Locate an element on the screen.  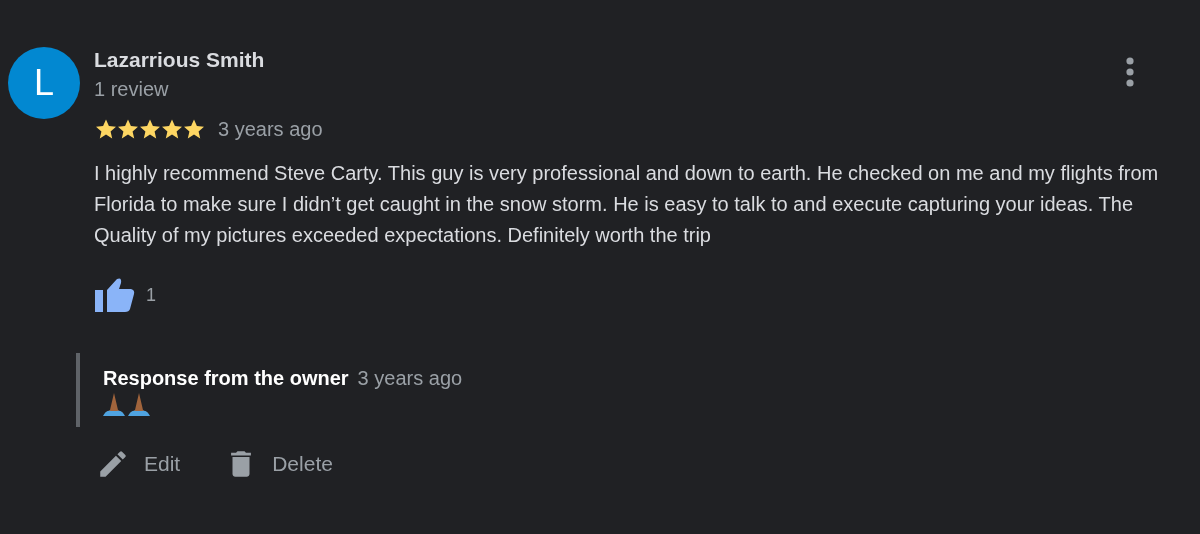
more-icon is located at coordinates (1130, 72).